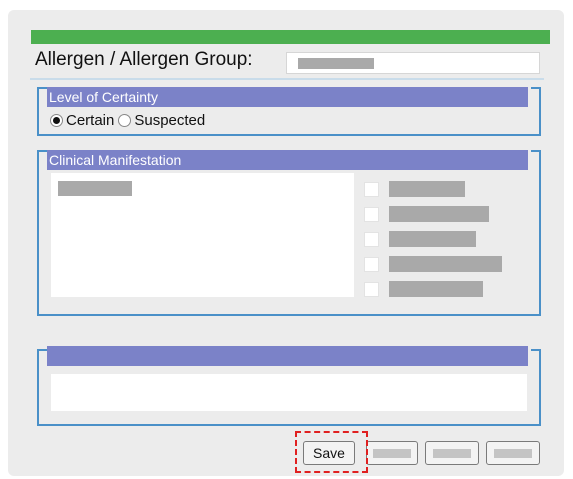 Image resolution: width=573 pixels, height=479 pixels. I want to click on list-item, so click(95, 188).